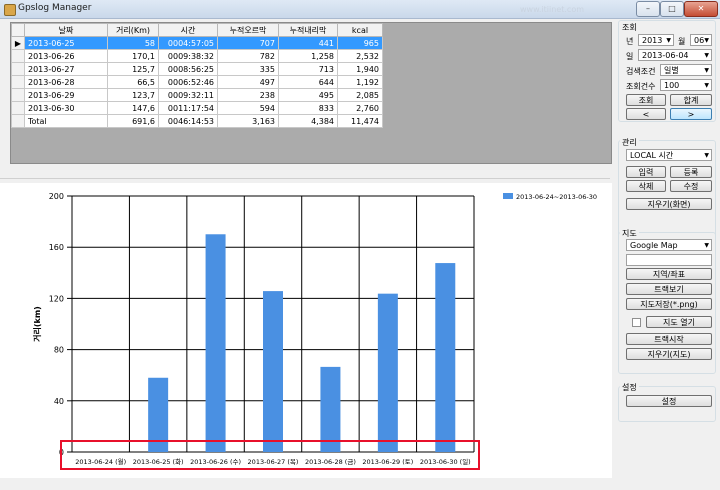  I want to click on month-select: 06 ▼, so click(701, 40).